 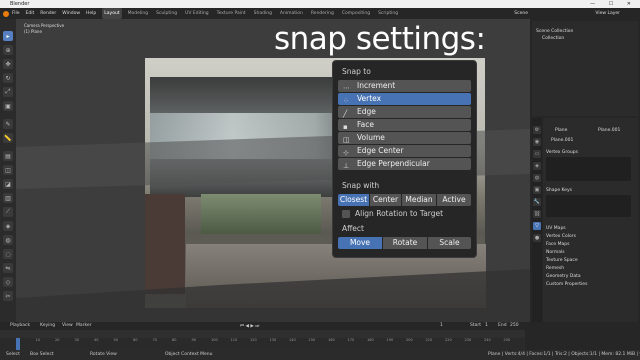 I want to click on outliner-row-collection: Collection, so click(x=553, y=38).